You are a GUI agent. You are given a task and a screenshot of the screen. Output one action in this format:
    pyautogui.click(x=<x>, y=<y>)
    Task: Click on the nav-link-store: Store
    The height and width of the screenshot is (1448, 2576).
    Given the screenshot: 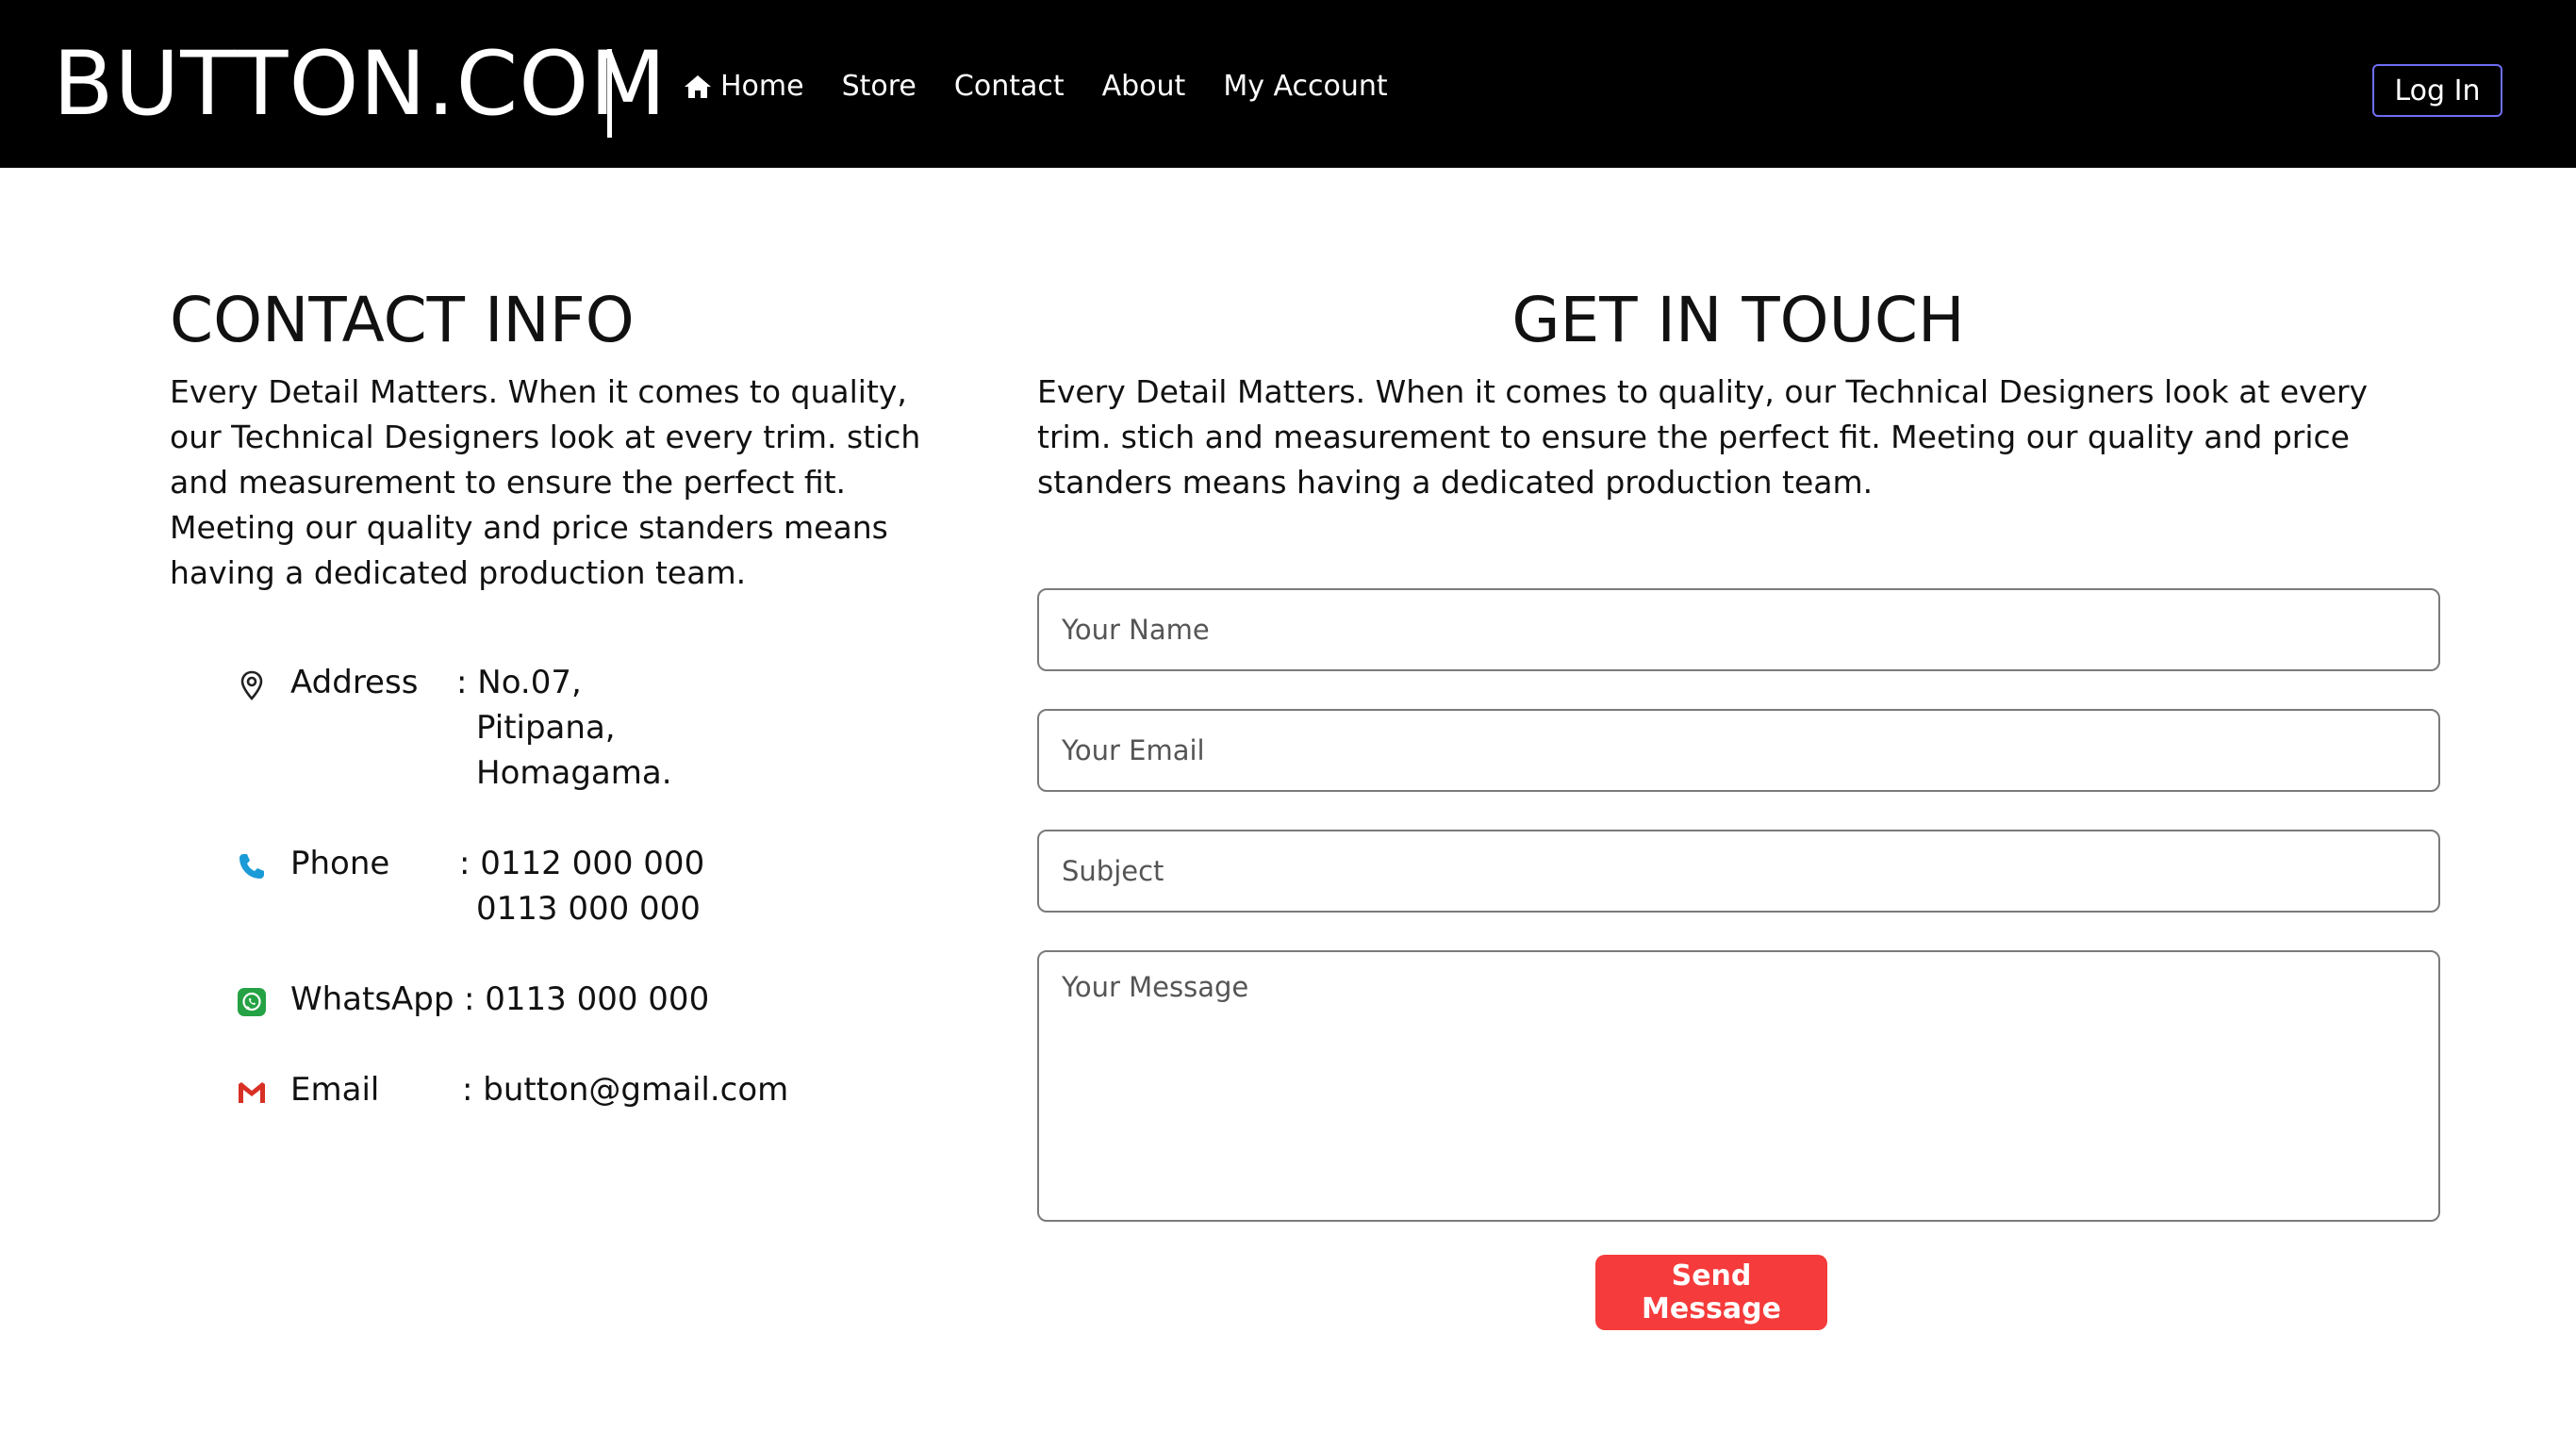 What is the action you would take?
    pyautogui.click(x=879, y=87)
    